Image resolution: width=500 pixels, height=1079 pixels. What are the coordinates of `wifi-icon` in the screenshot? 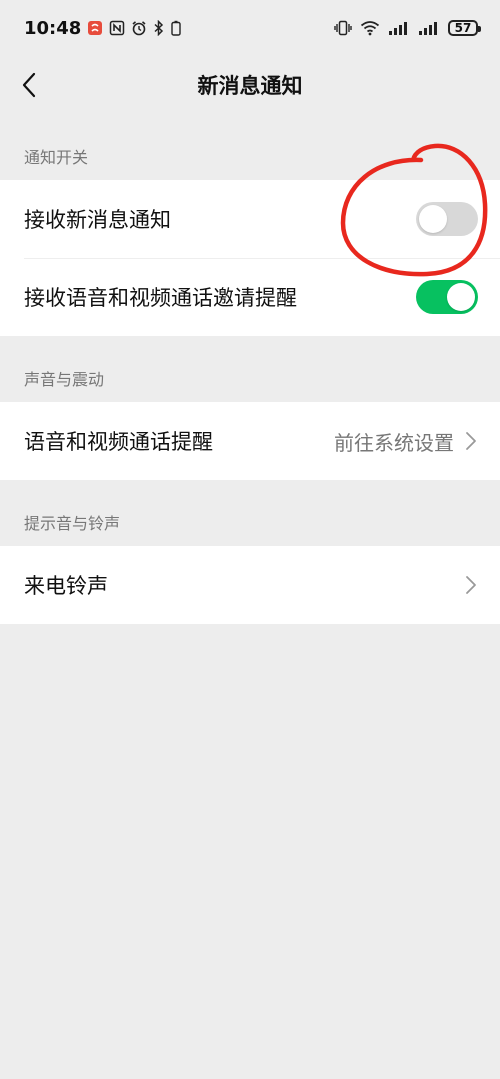 It's located at (370, 28).